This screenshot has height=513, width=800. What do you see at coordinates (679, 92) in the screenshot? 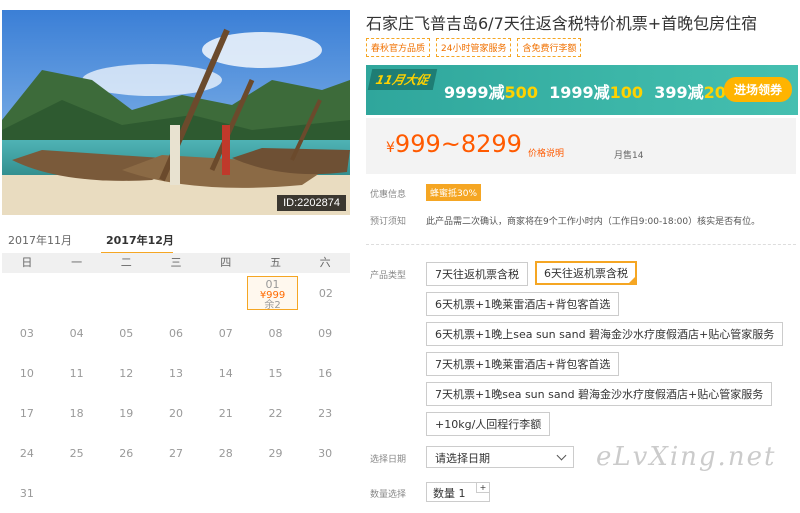
I see `deal-prefix: 399减` at bounding box center [679, 92].